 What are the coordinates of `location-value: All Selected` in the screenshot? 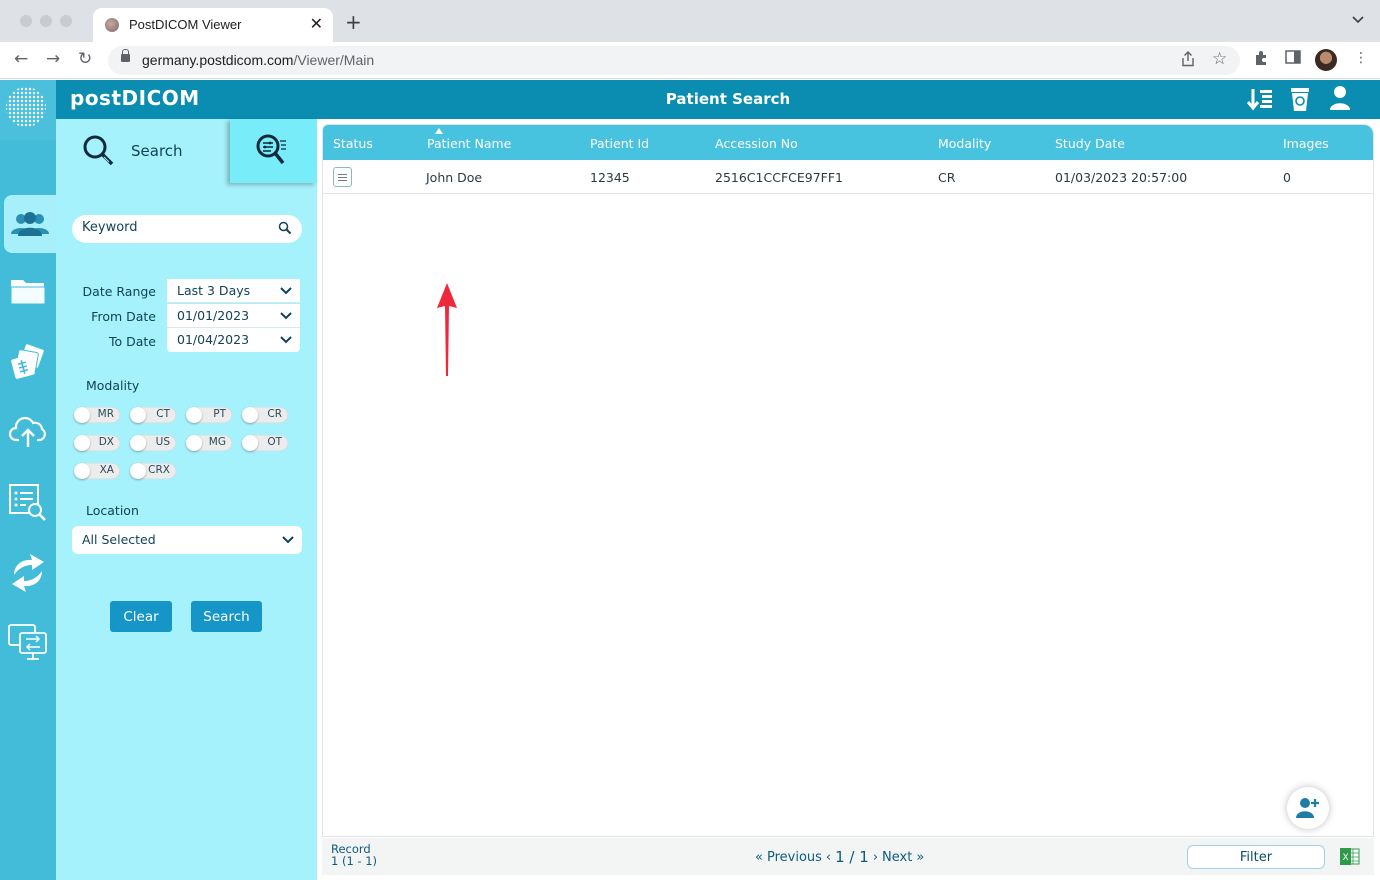 It's located at (119, 539).